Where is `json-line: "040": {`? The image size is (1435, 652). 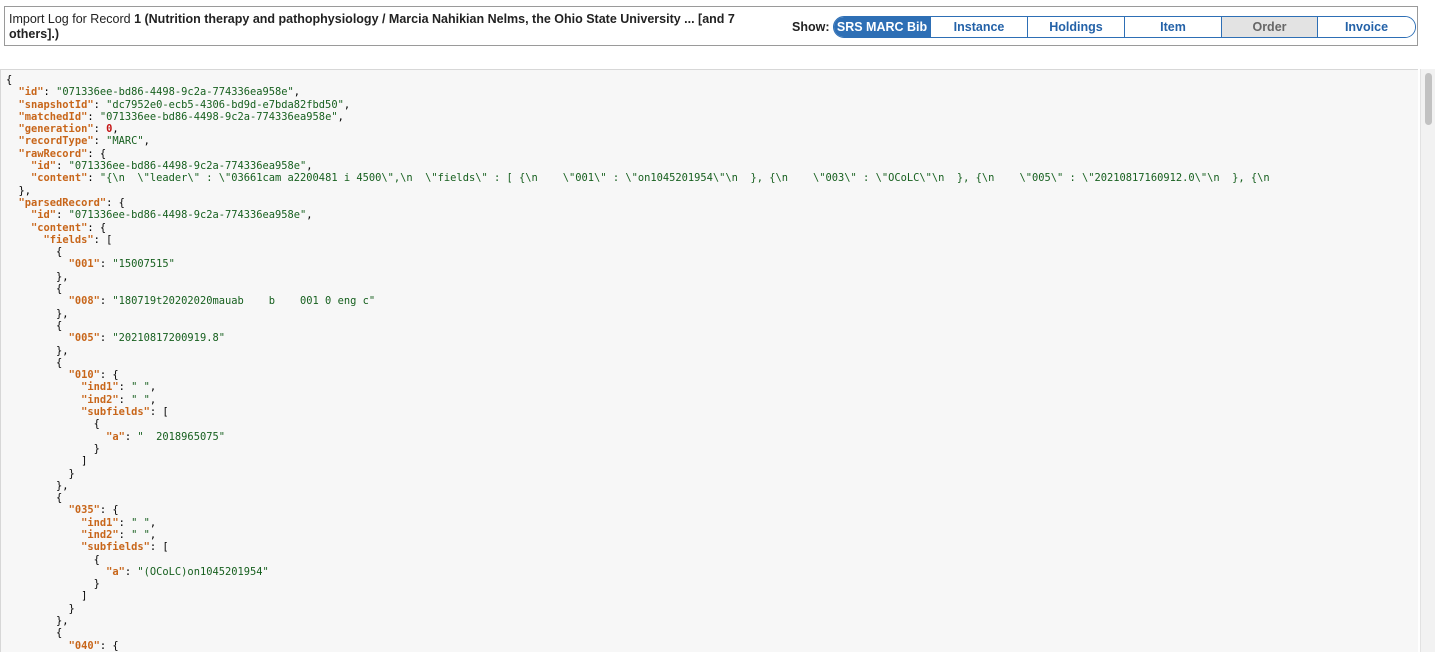
json-line: "040": { is located at coordinates (711, 646).